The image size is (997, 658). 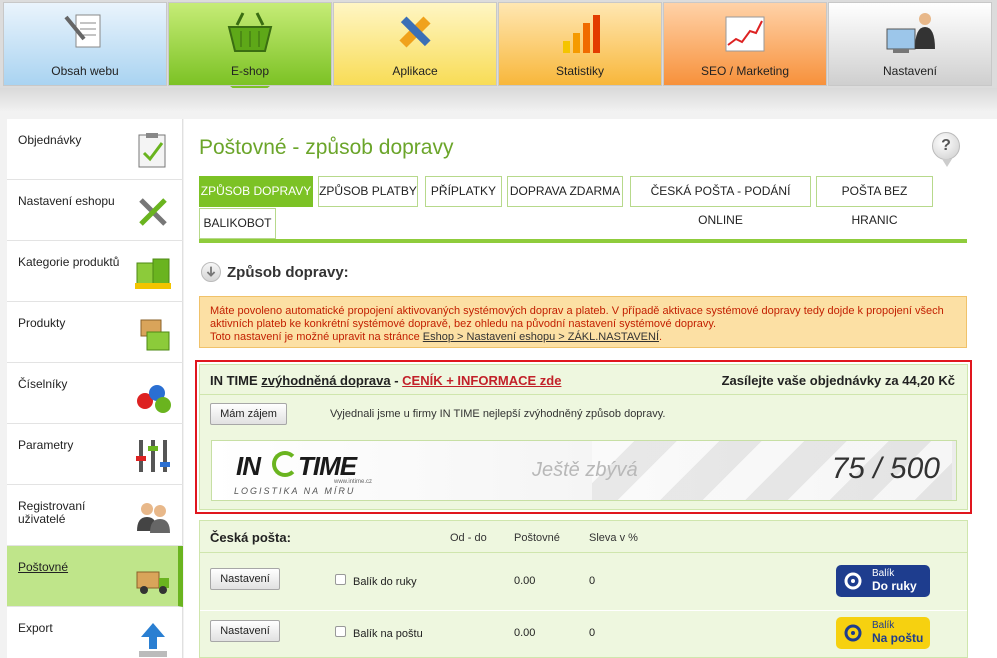 I want to click on notice-text-3: ., so click(x=661, y=337).